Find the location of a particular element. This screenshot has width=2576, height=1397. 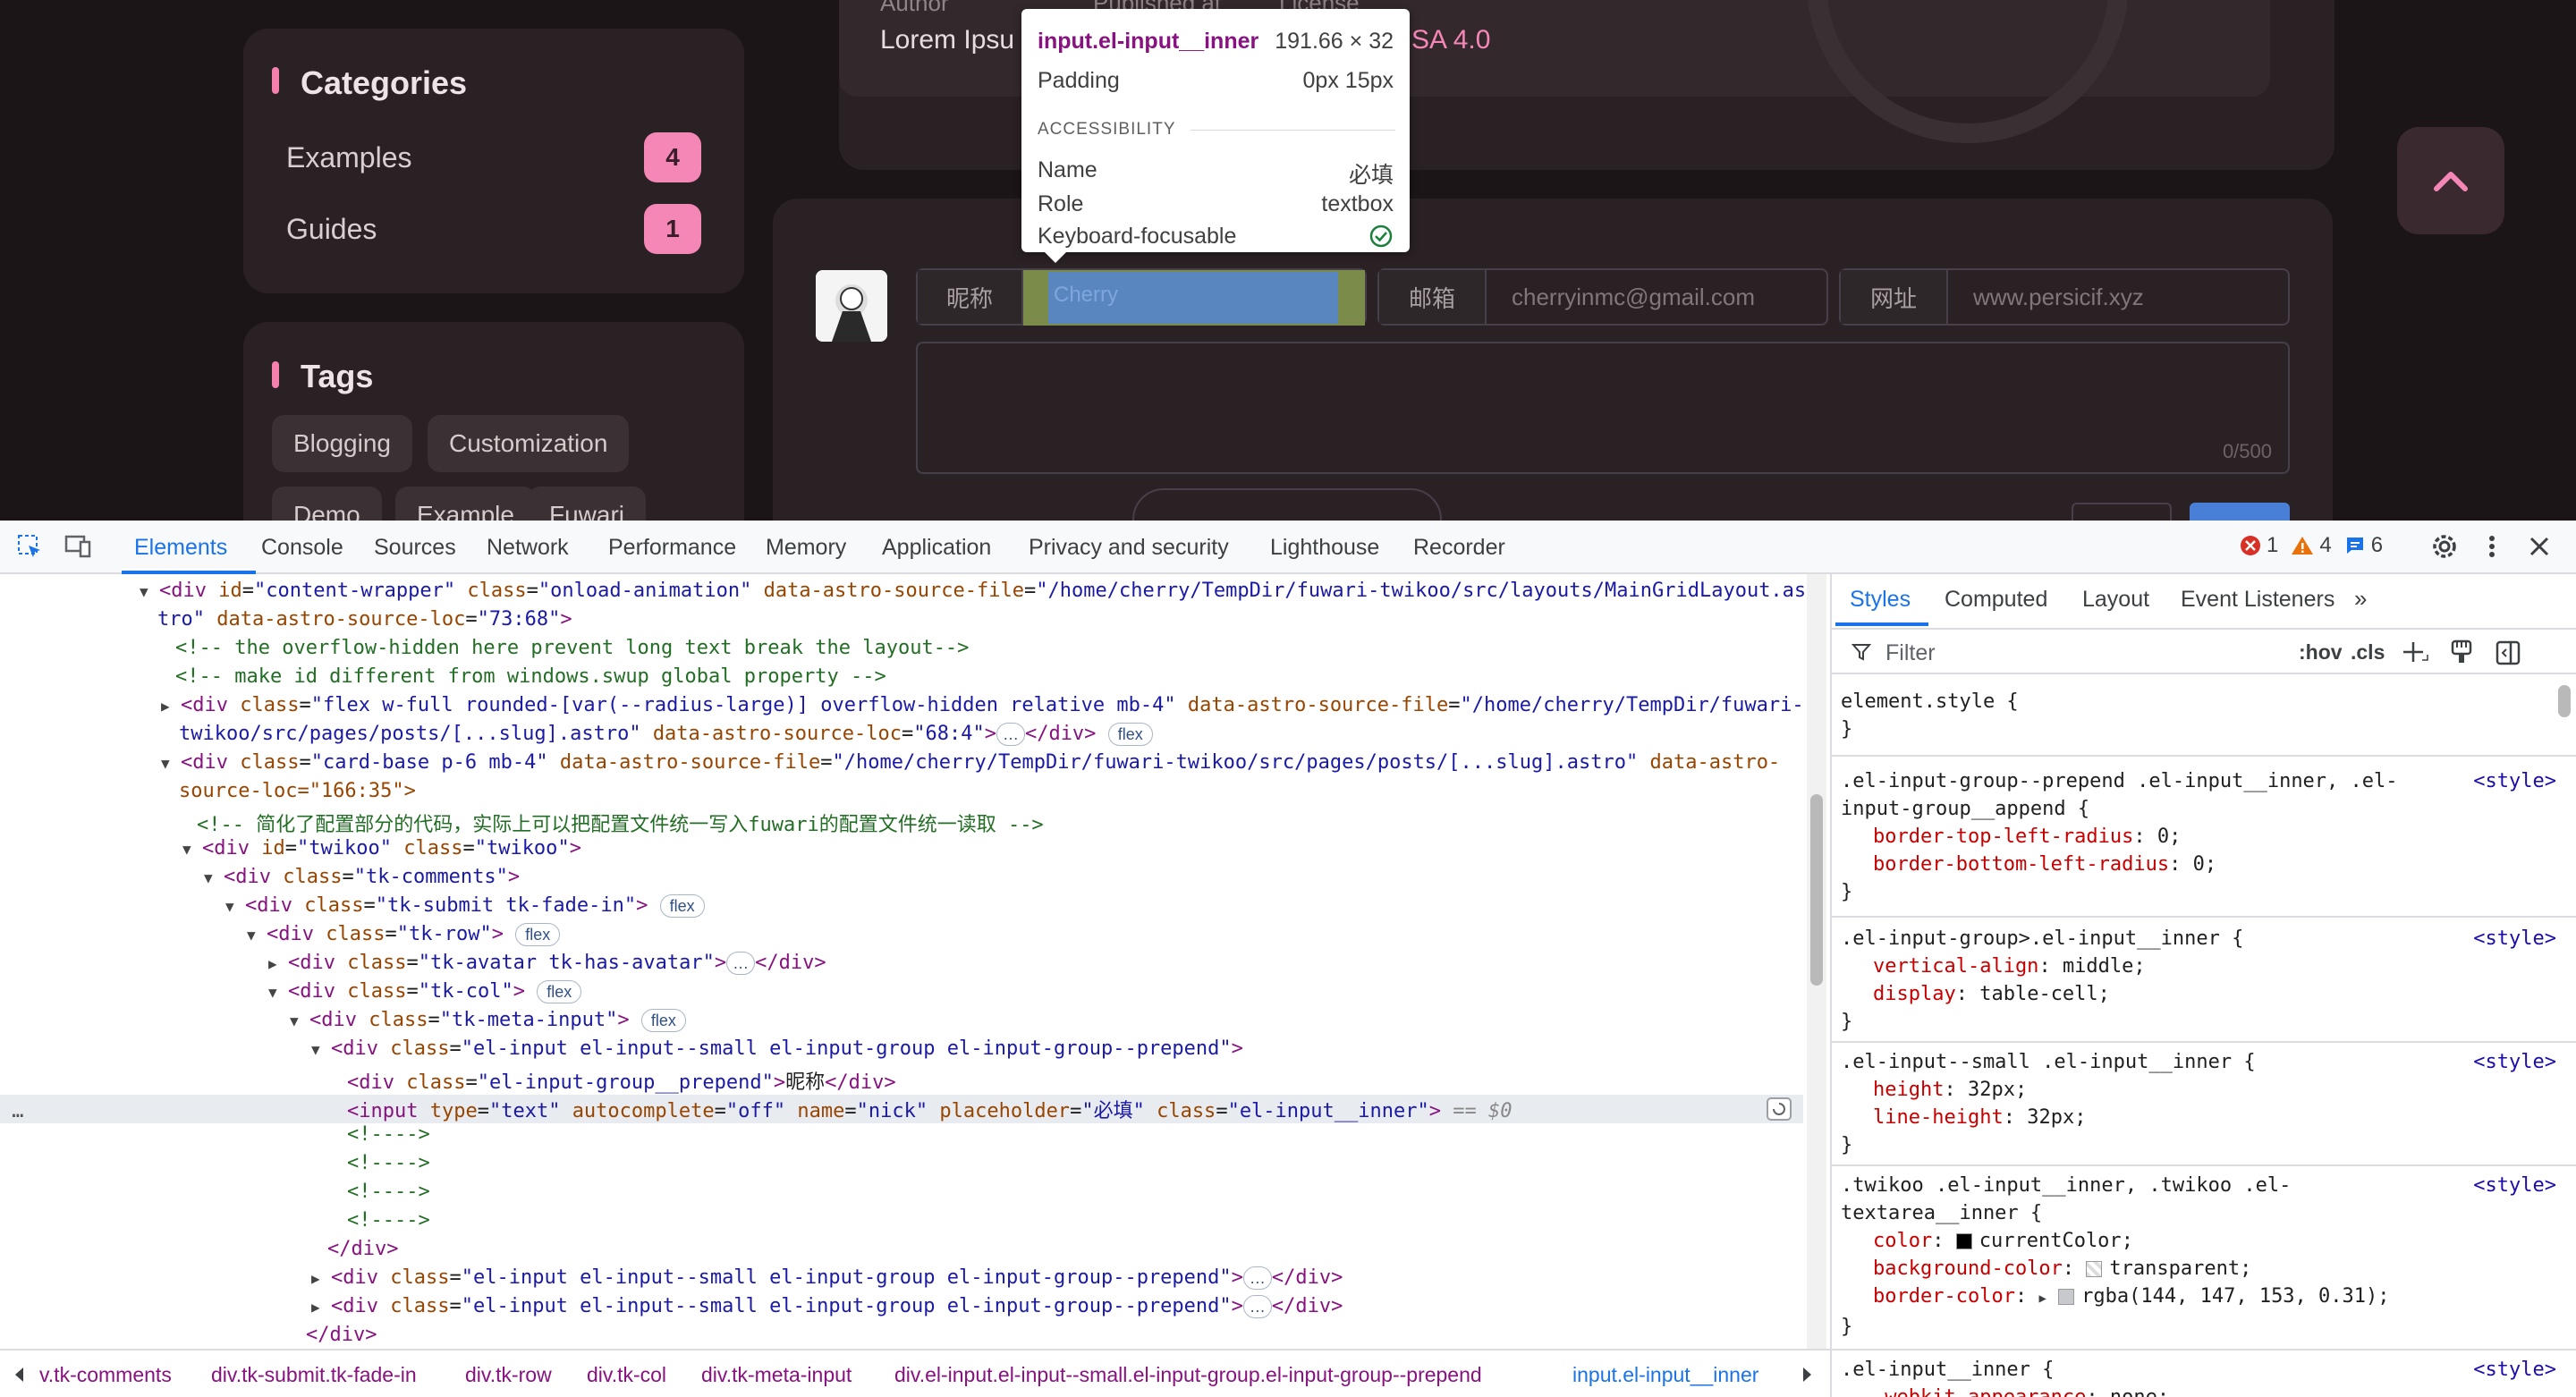

styles-scrollbar-thumb is located at coordinates (2564, 701).